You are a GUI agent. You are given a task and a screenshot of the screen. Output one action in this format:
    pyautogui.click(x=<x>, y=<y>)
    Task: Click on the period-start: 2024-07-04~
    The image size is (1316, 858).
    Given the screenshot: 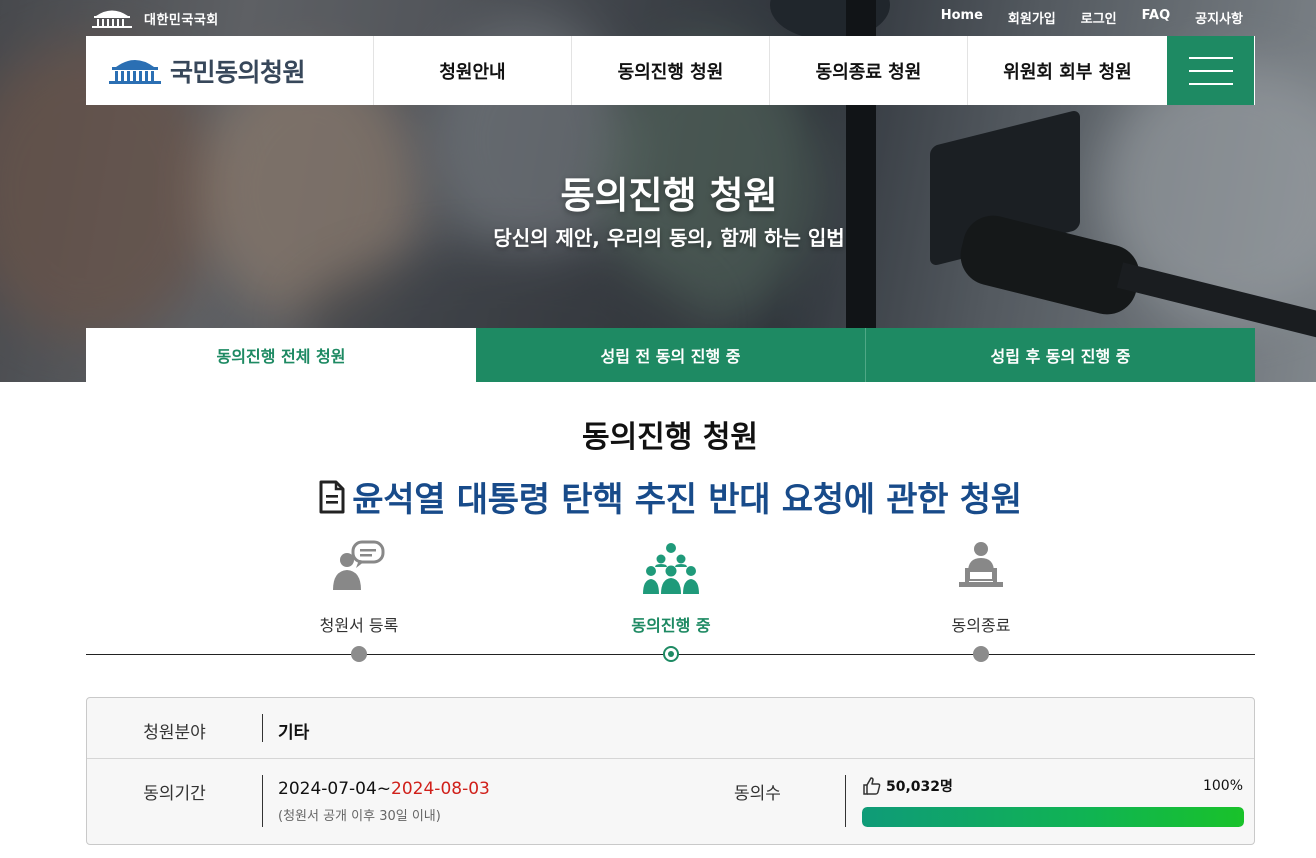 What is the action you would take?
    pyautogui.click(x=335, y=789)
    